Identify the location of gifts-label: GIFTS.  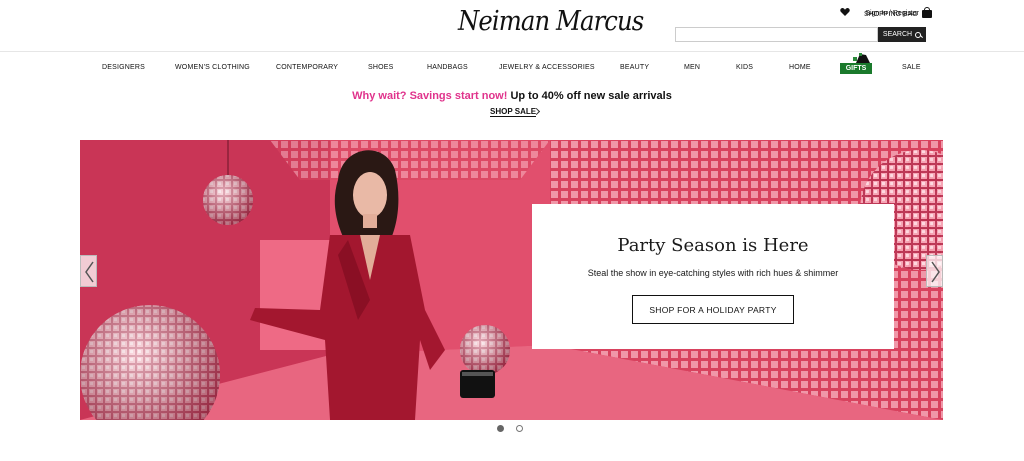
(856, 68).